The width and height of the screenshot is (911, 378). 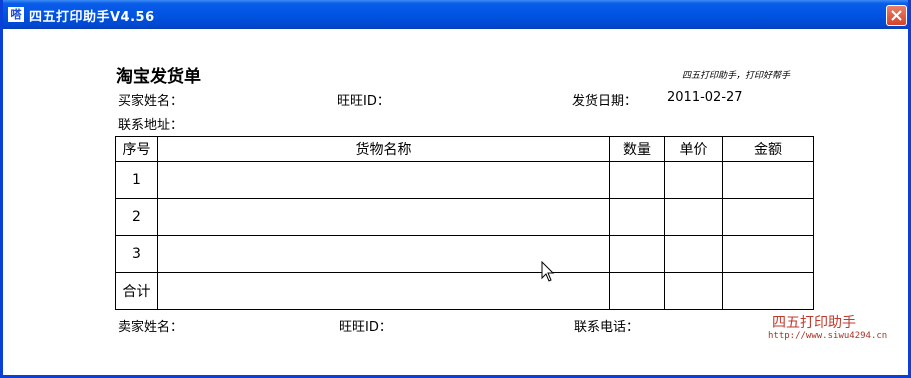 I want to click on slogan-text: 四五打印助手，打印好帮手, so click(x=736, y=76).